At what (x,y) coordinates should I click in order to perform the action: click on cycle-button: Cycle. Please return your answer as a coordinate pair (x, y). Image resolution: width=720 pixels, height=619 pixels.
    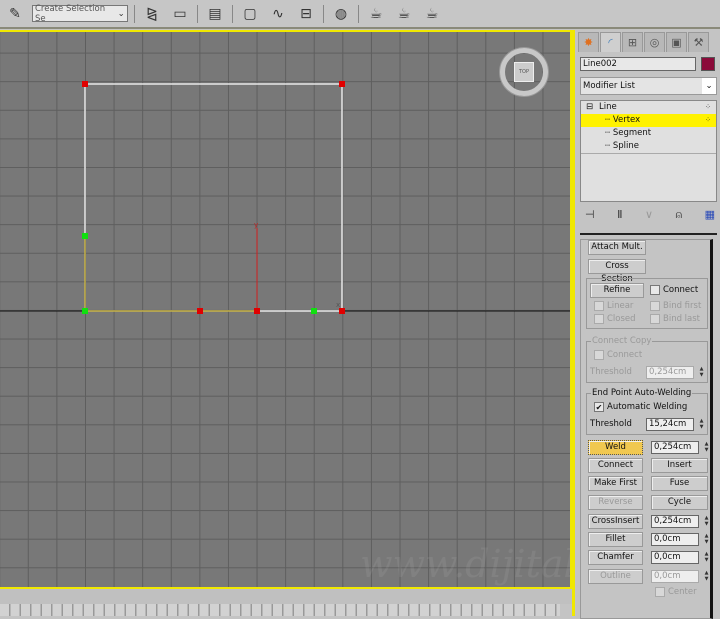
    Looking at the image, I should click on (679, 502).